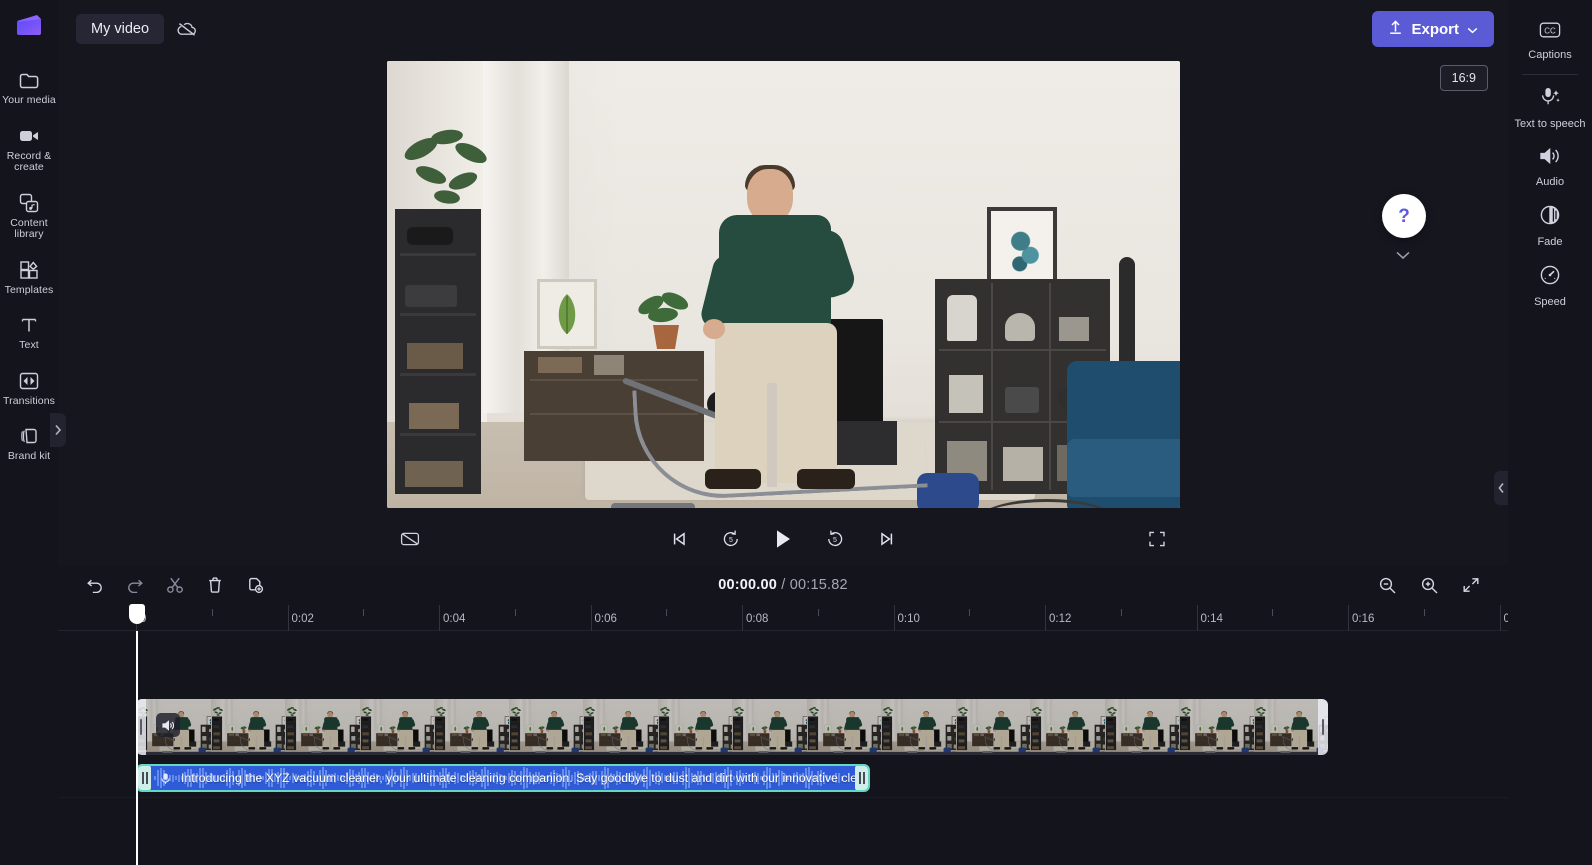  I want to click on forward-5-icon: 5, so click(835, 539).